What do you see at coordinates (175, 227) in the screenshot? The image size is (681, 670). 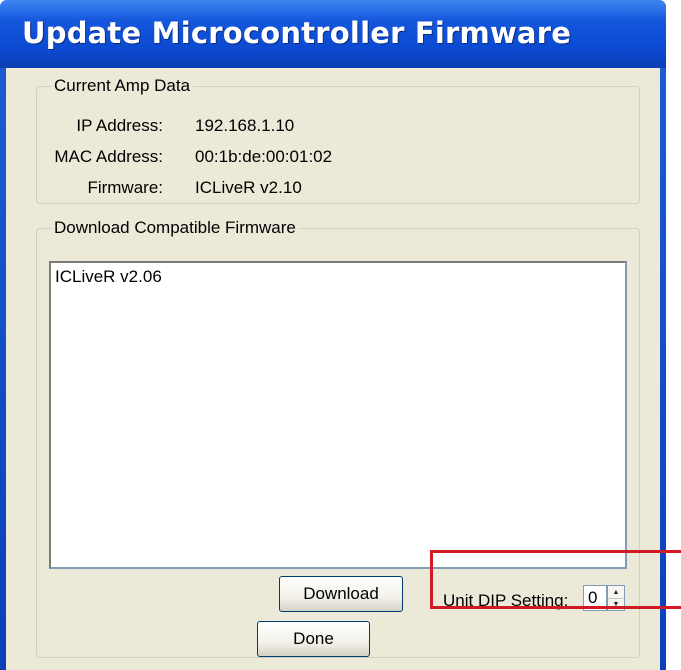 I see `download-firmware-legend: Download Compatible Firmware` at bounding box center [175, 227].